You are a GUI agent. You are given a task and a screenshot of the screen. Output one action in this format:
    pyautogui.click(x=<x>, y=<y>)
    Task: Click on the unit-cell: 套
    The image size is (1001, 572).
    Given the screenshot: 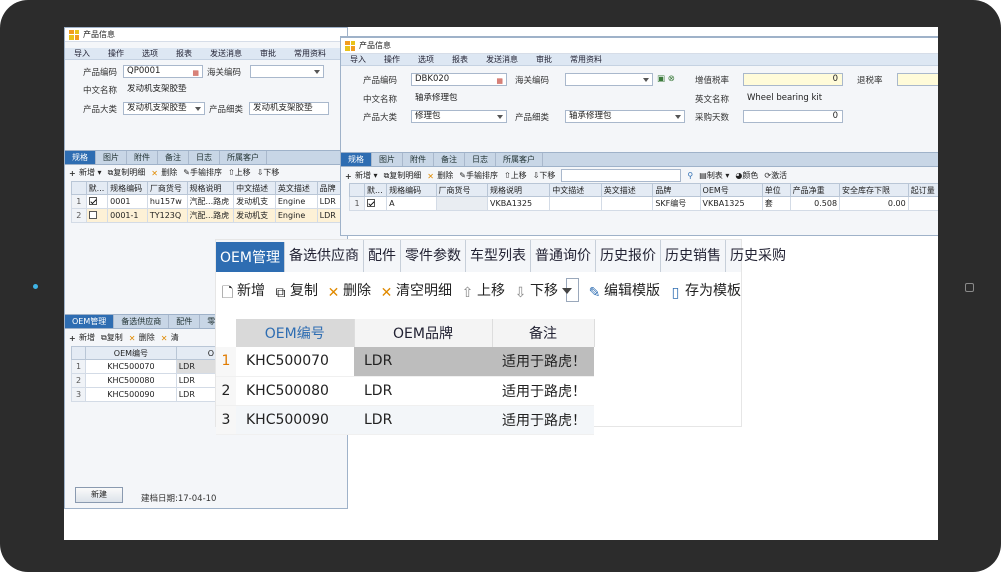 What is the action you would take?
    pyautogui.click(x=776, y=203)
    